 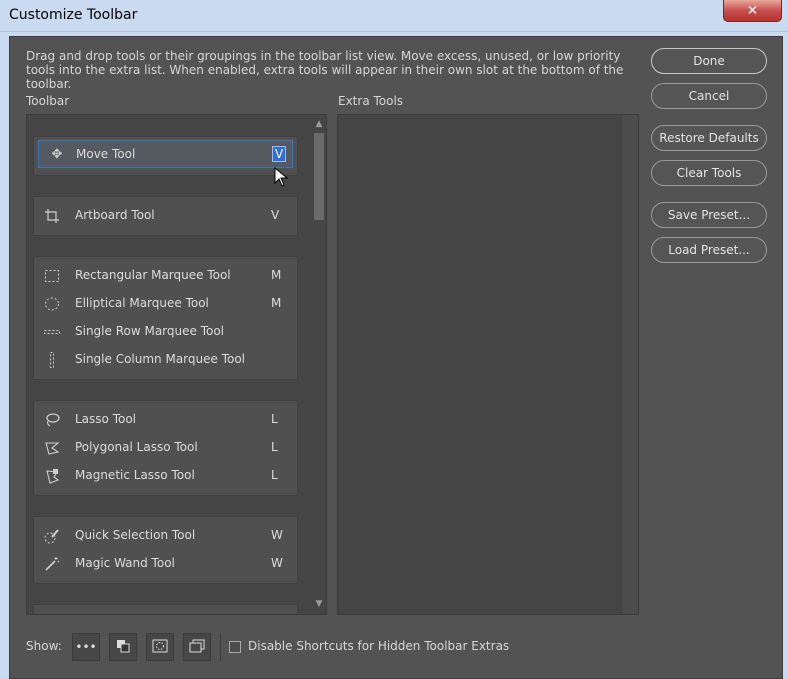 I want to click on column-marquee-icon, so click(x=52, y=360).